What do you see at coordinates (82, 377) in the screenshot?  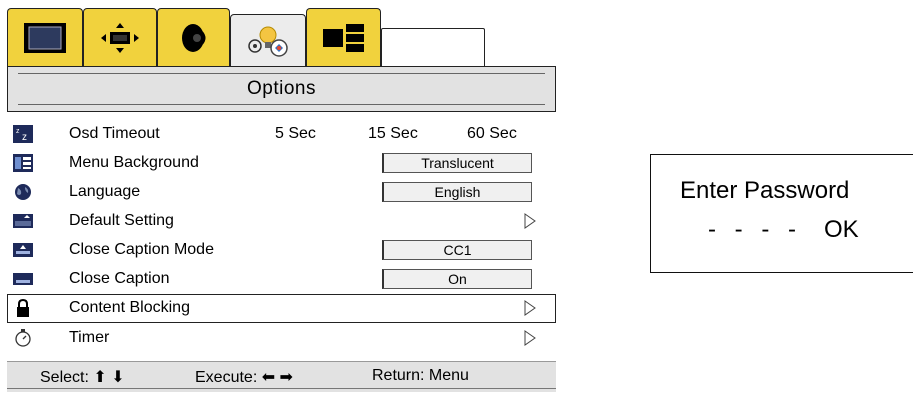 I see `select-hint: Select: ⬆ ⬇` at bounding box center [82, 377].